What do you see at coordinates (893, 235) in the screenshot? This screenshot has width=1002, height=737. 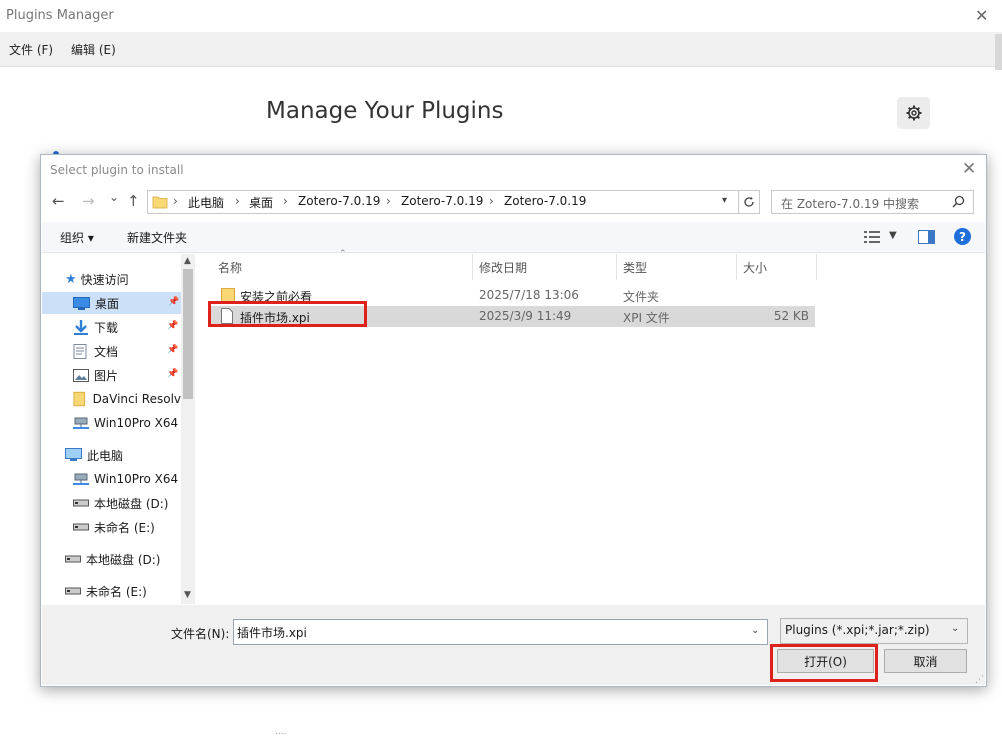 I see `view-dropdown-icon: ▼` at bounding box center [893, 235].